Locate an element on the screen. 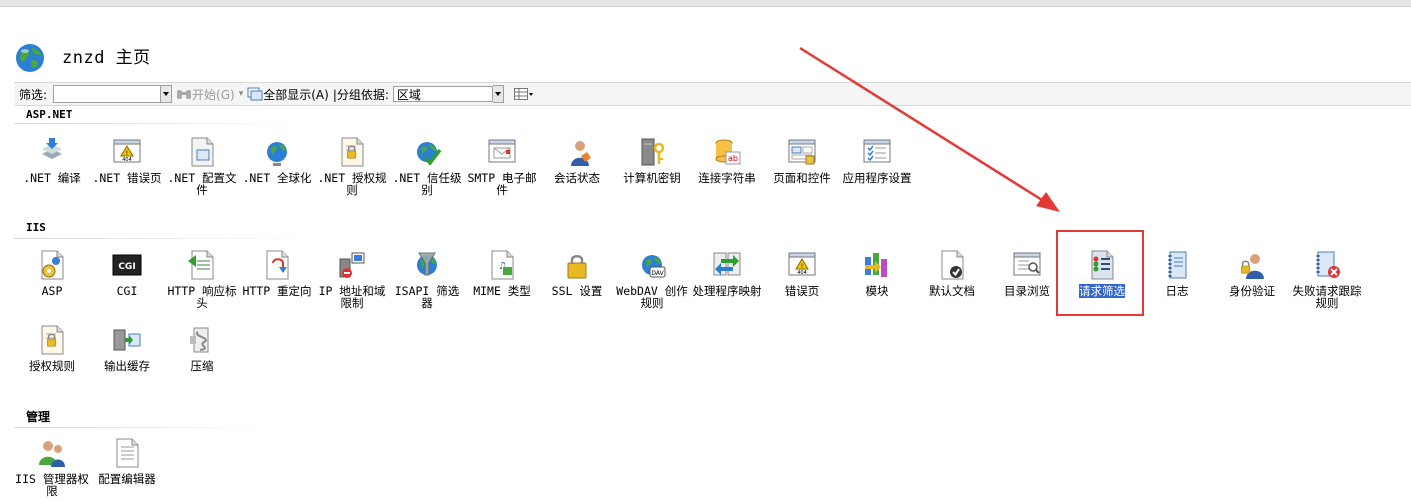 Image resolution: width=1411 pixels, height=501 pixels. feature-label-text: 应用程序设置 is located at coordinates (877, 178).